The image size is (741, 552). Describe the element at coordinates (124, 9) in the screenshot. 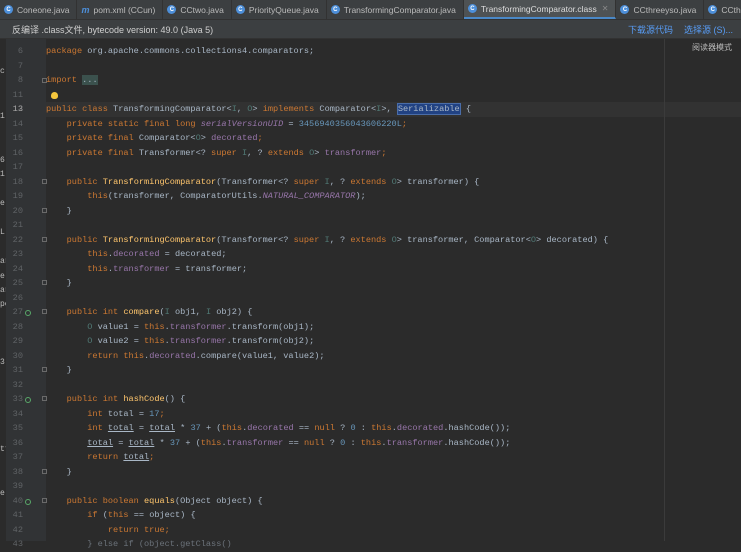

I see `tab-label: pom.xml (CCun)` at that location.